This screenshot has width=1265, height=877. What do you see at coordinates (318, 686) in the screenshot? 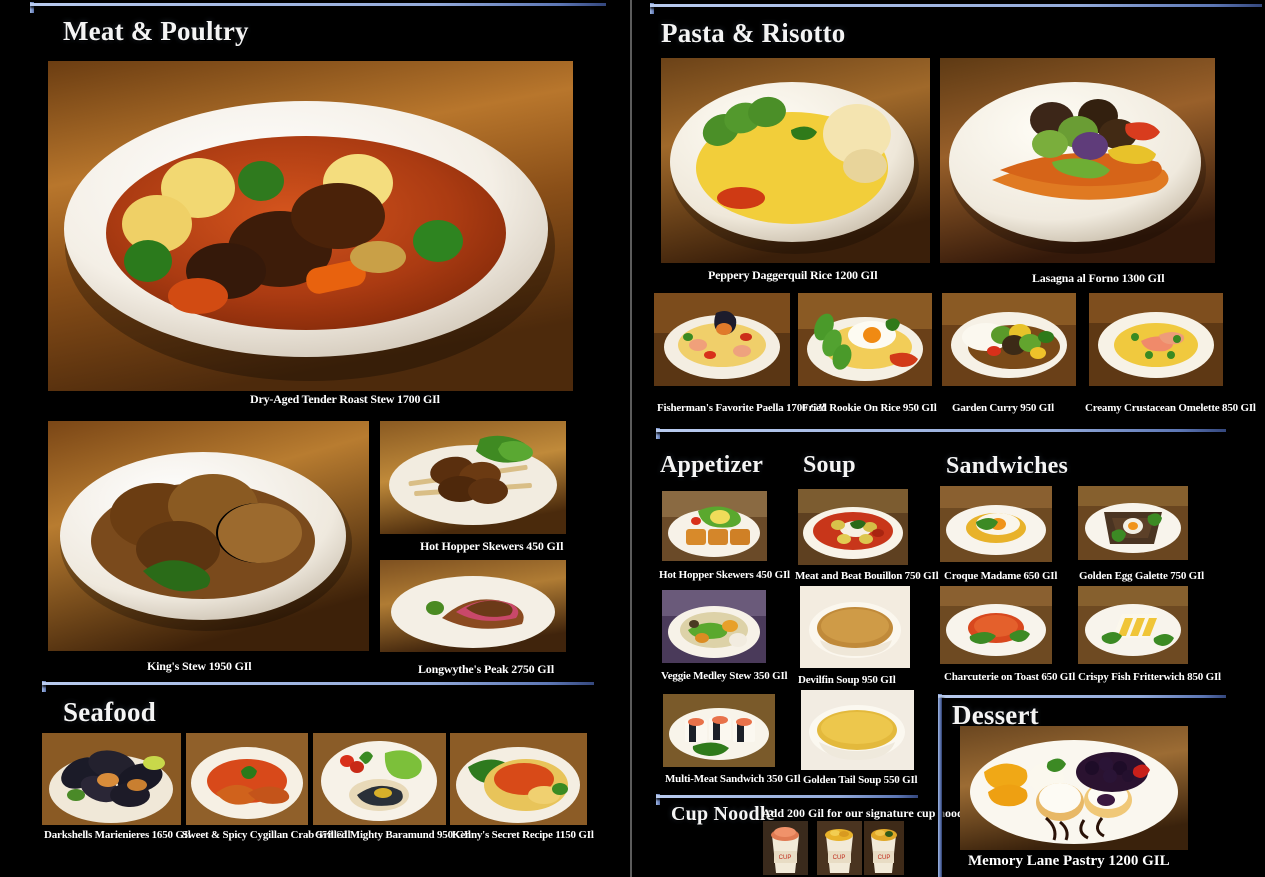
I see `rule-seafood` at bounding box center [318, 686].